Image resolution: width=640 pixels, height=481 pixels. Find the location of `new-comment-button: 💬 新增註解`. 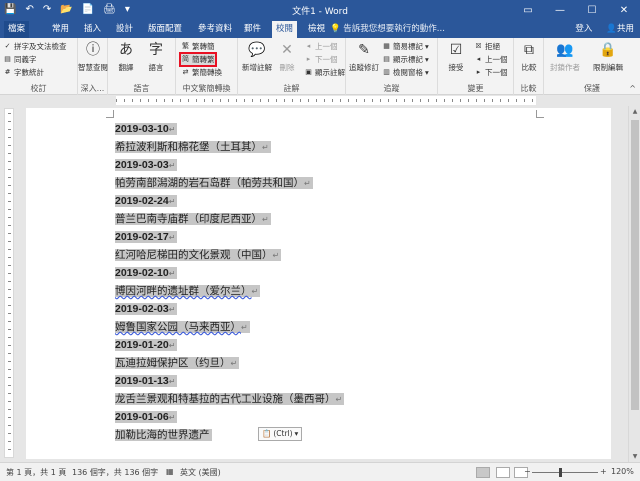

new-comment-button: 💬 新增註解 is located at coordinates (257, 56).